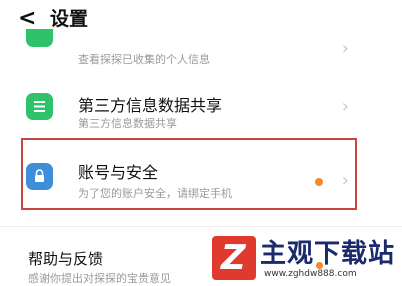 The image size is (402, 286). Describe the element at coordinates (201, 226) in the screenshot. I see `section-divider` at that location.